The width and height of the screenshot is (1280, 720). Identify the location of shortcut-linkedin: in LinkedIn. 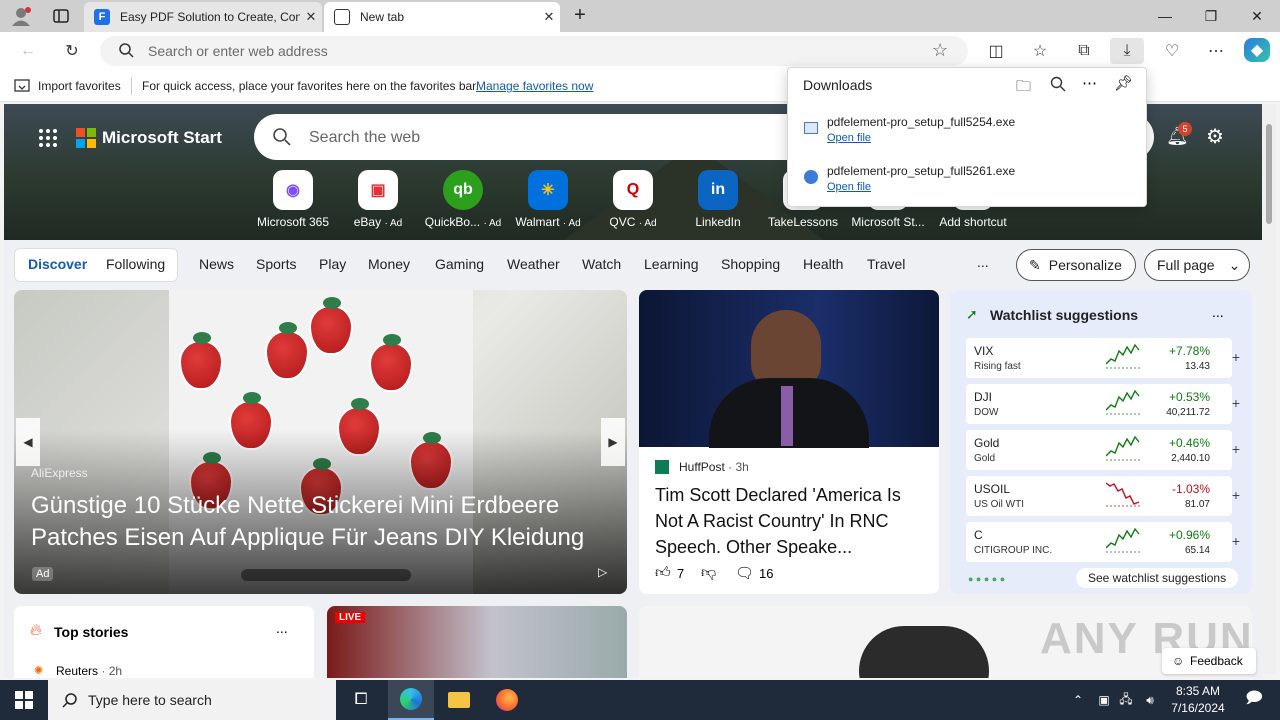
(718, 199).